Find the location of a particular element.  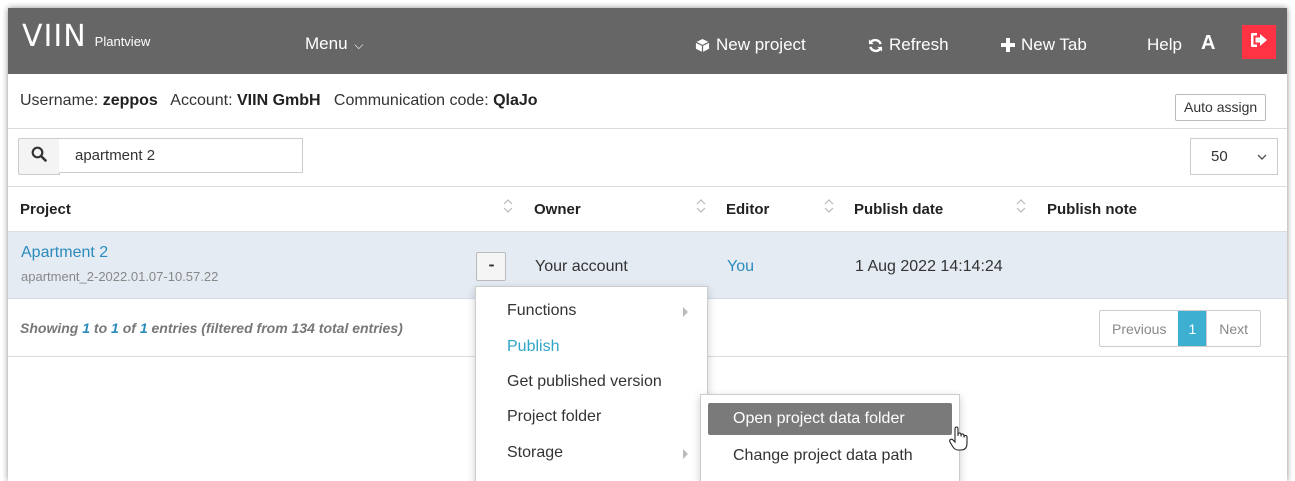

account-label: Account: is located at coordinates (201, 100).